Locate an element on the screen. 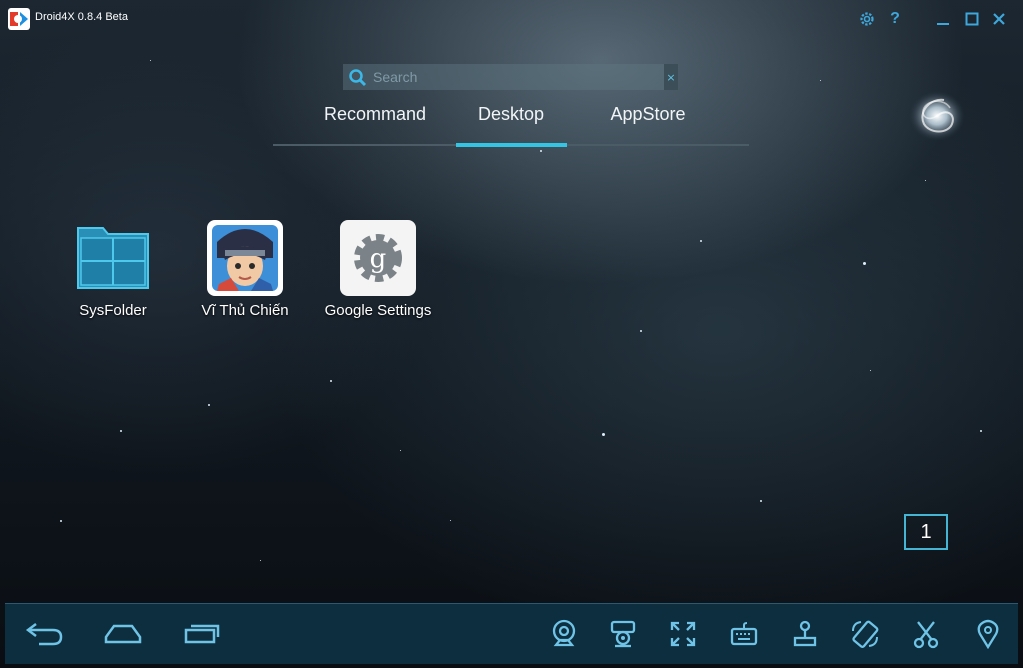  back-icon is located at coordinates (44, 634).